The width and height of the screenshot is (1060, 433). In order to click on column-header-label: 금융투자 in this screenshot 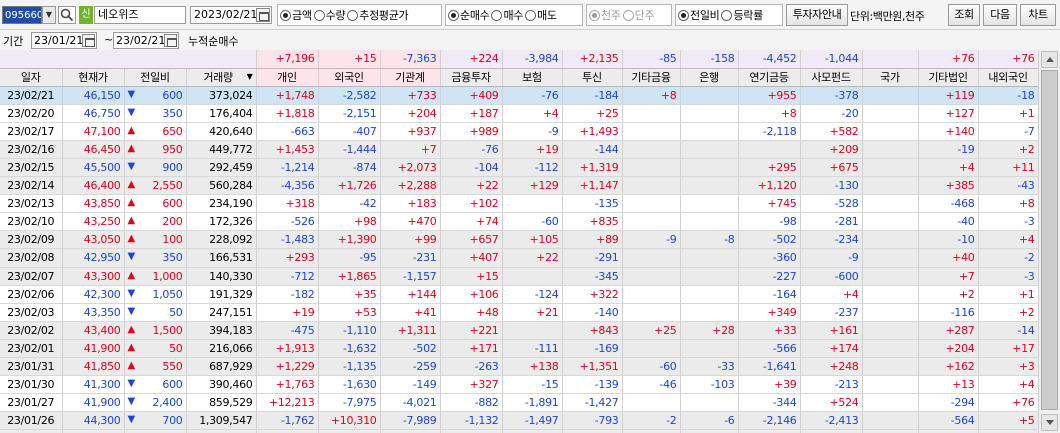, I will do `click(471, 78)`.